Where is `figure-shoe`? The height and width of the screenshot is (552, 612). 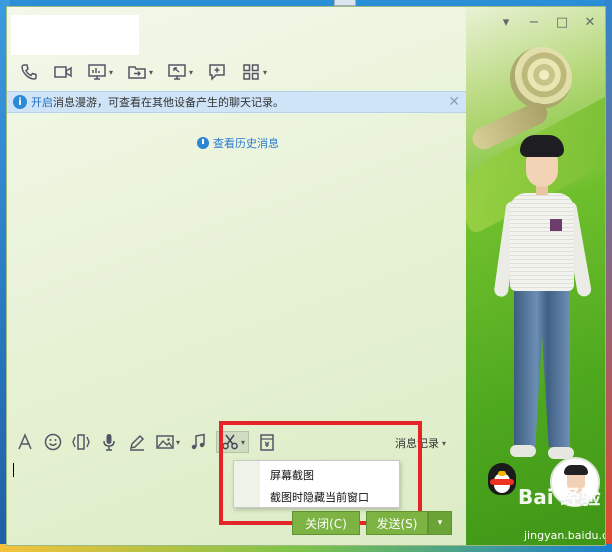 figure-shoe is located at coordinates (523, 451).